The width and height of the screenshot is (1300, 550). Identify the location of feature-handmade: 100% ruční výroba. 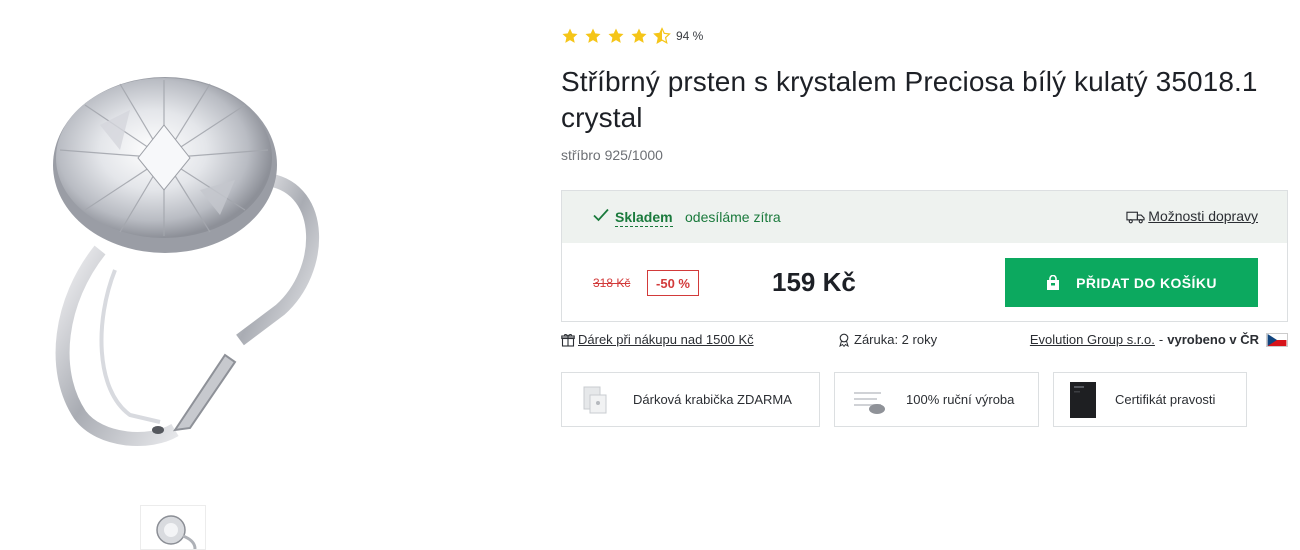
(936, 399).